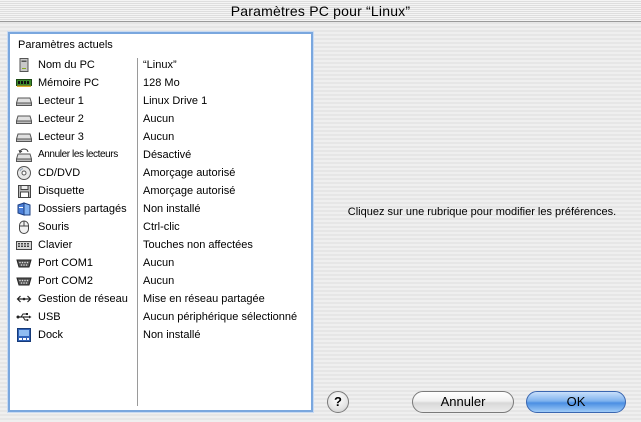 The width and height of the screenshot is (641, 422). I want to click on ok-button: OK, so click(576, 402).